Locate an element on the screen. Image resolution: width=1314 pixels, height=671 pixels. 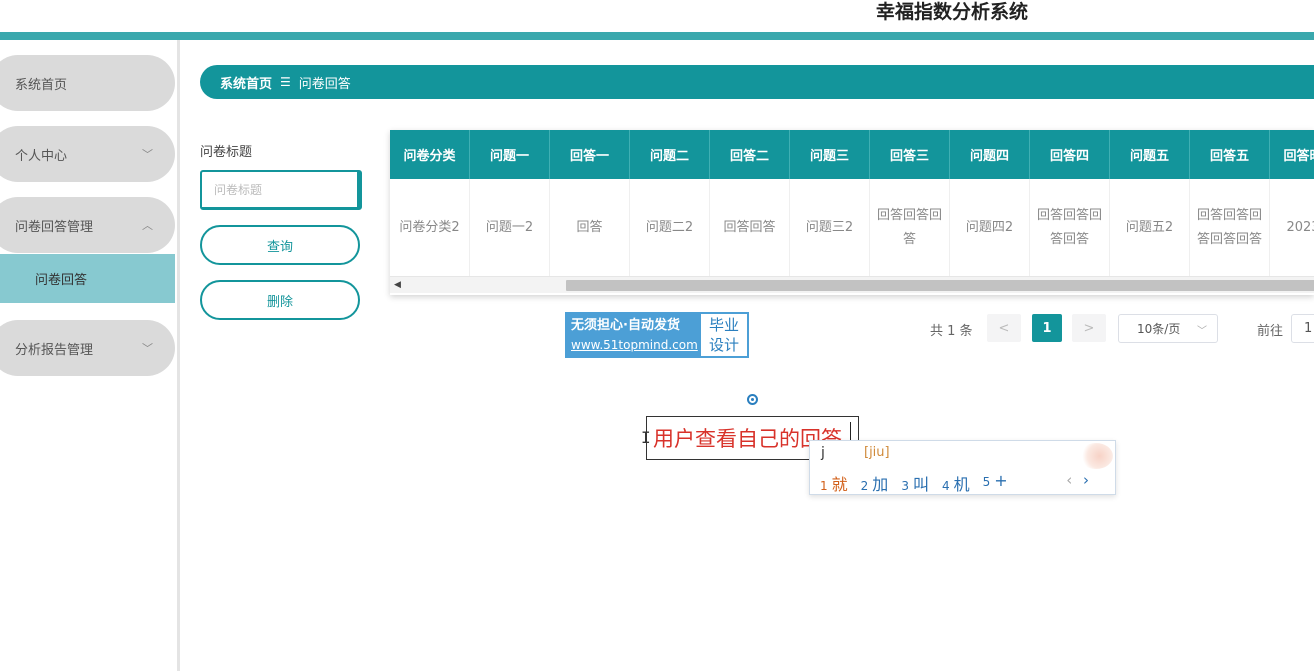
page-size-value: 10条/页 is located at coordinates (1159, 329).